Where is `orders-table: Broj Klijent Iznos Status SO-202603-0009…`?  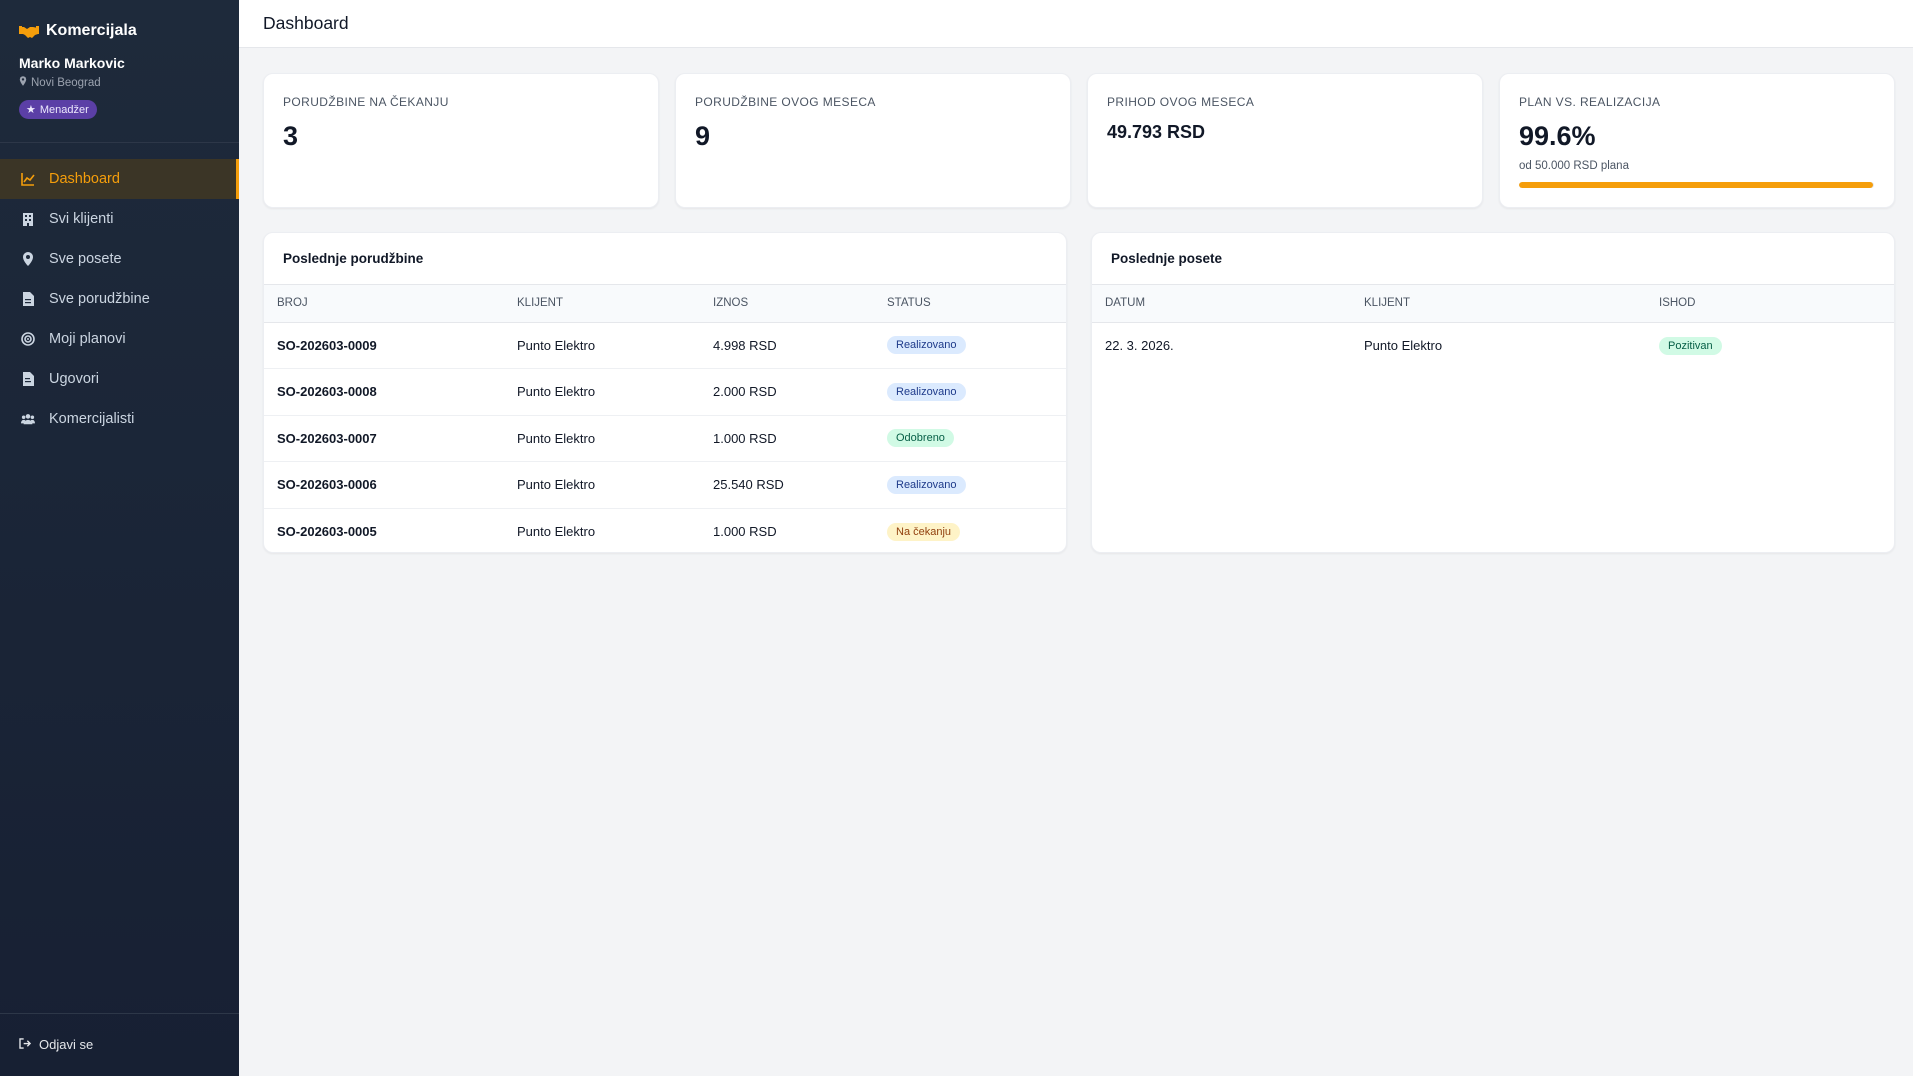
orders-table: Broj Klijent Iznos Status SO-202603-0009… is located at coordinates (665, 420).